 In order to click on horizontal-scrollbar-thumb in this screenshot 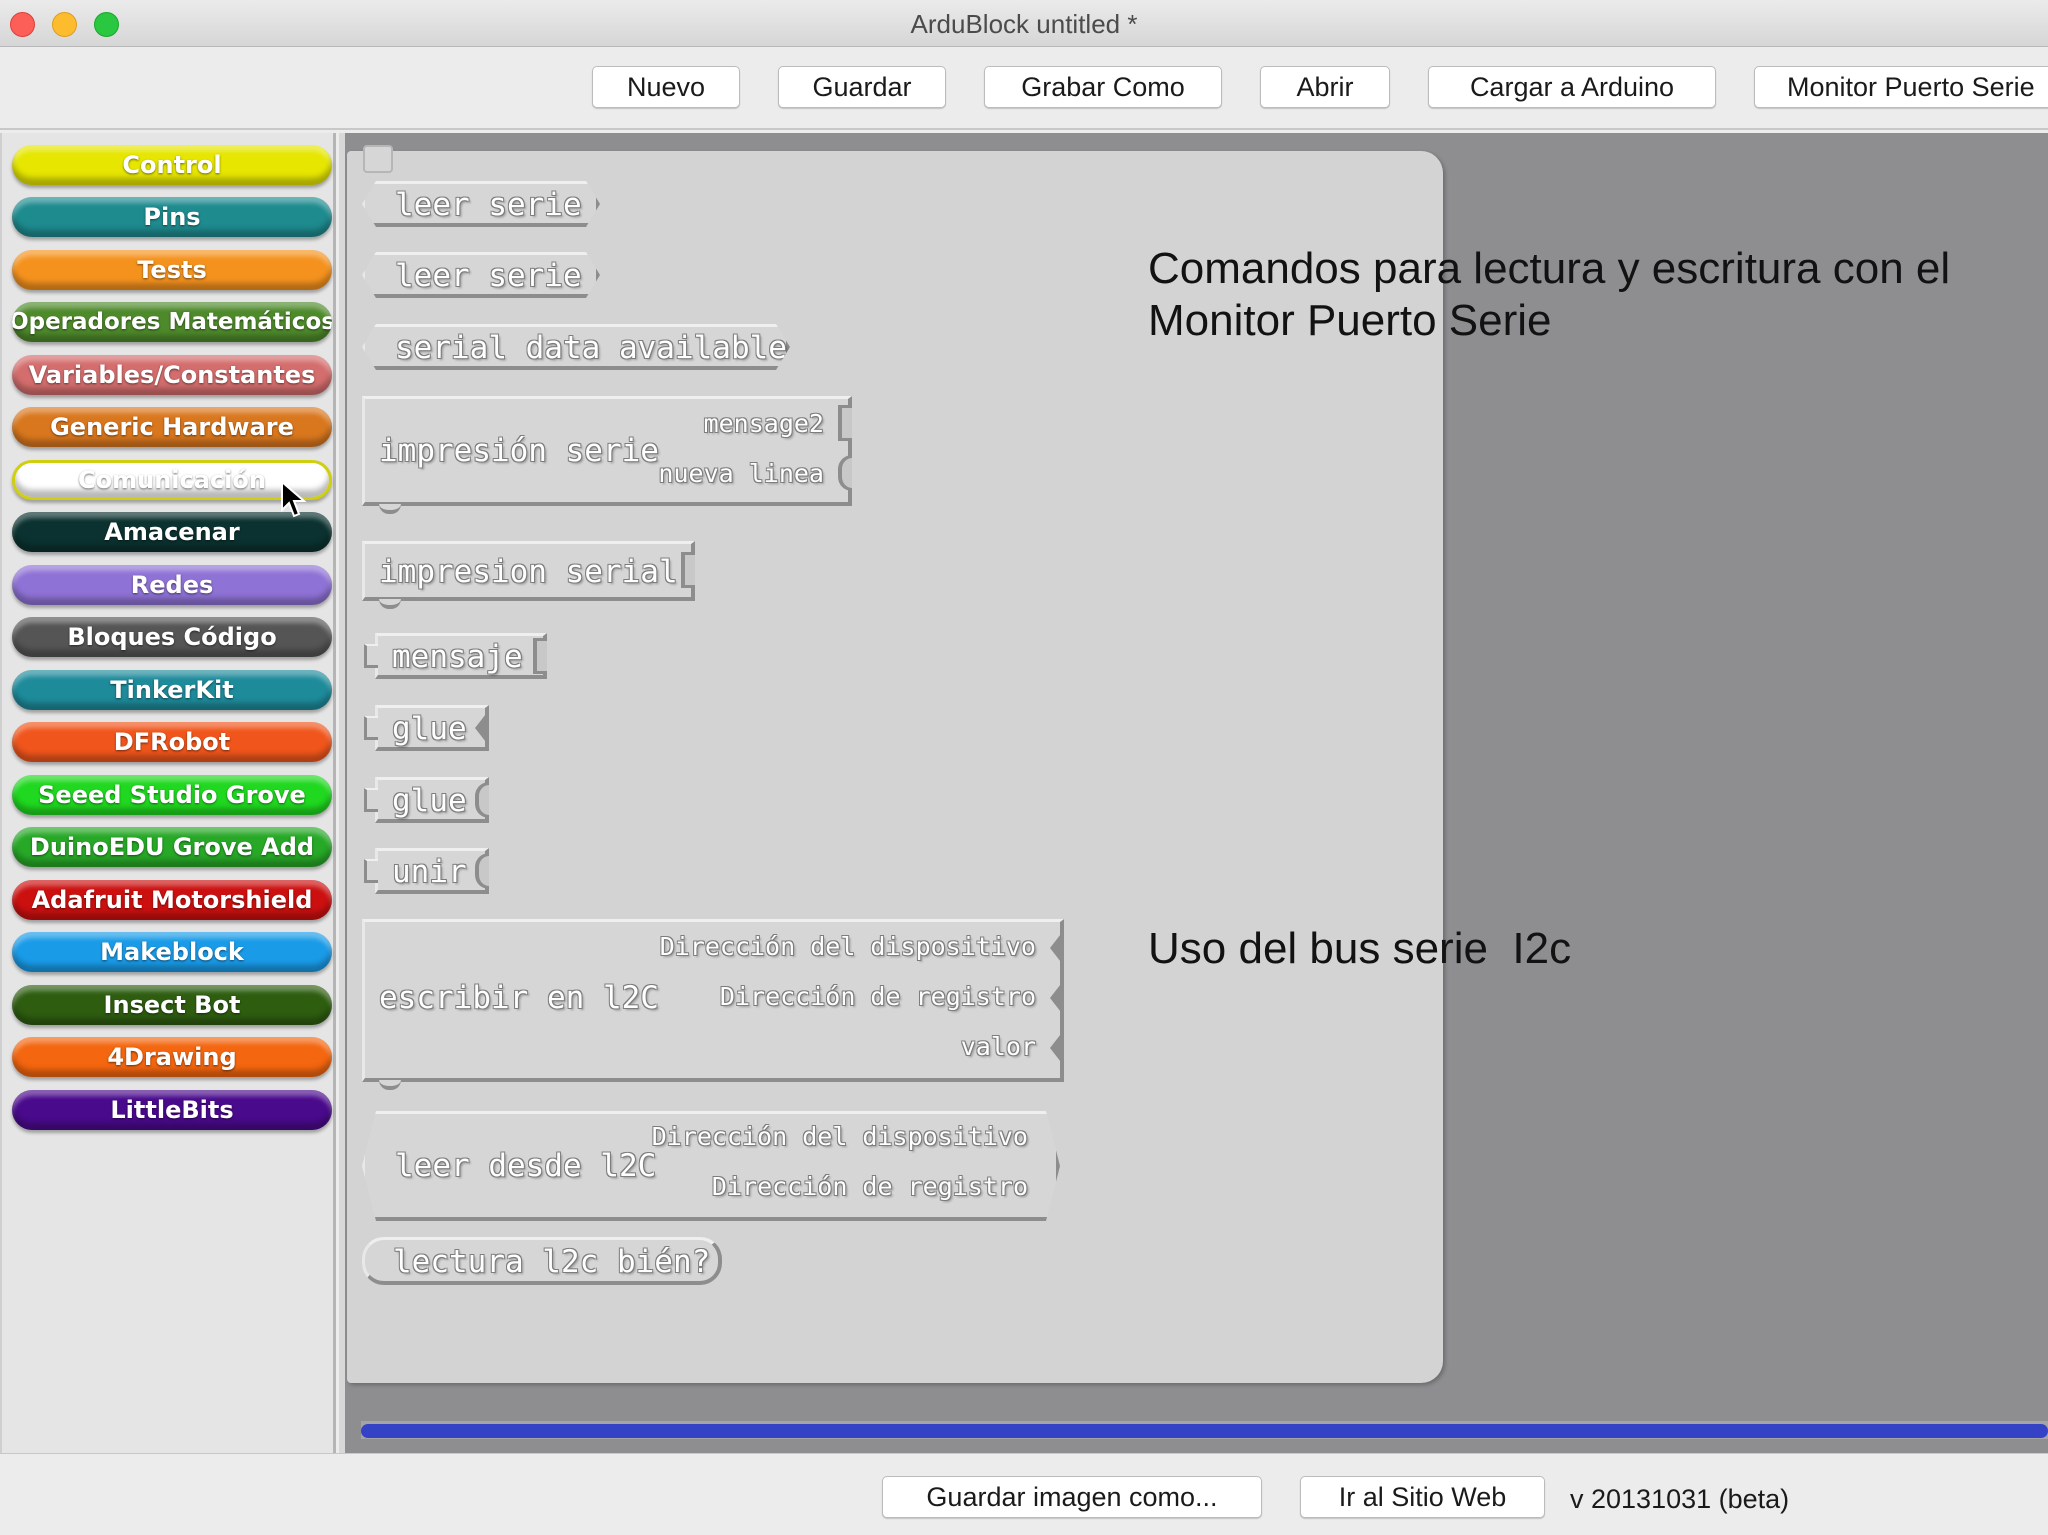, I will do `click(1204, 1431)`.